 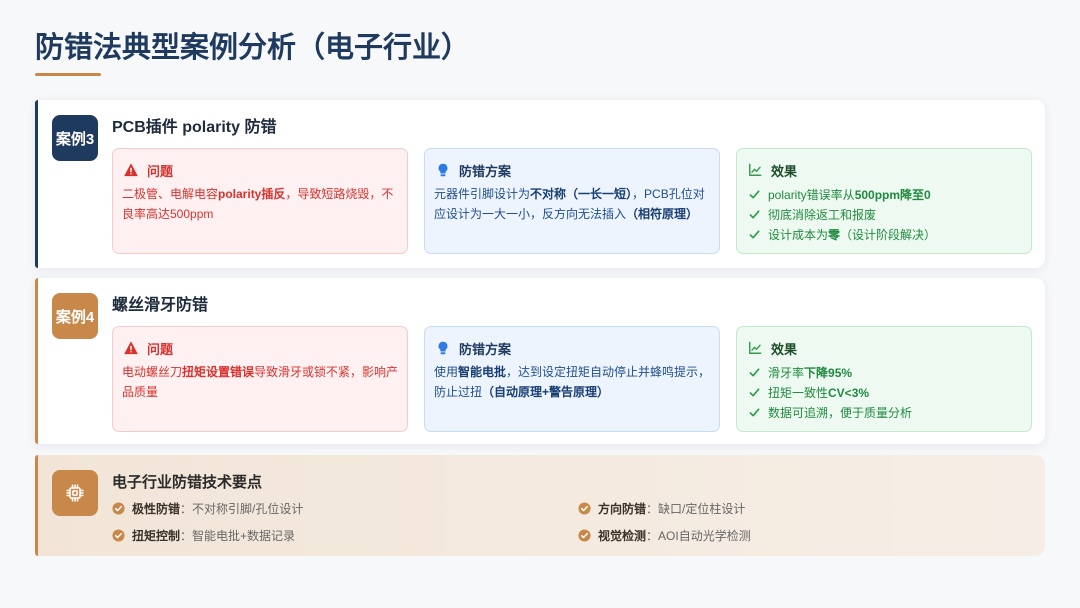 I want to click on solution-text: 使用智能电批，达到设定扭矩自动停止并蜂鸣提示，防止过扭（自动原理+警告原理）, so click(x=573, y=382).